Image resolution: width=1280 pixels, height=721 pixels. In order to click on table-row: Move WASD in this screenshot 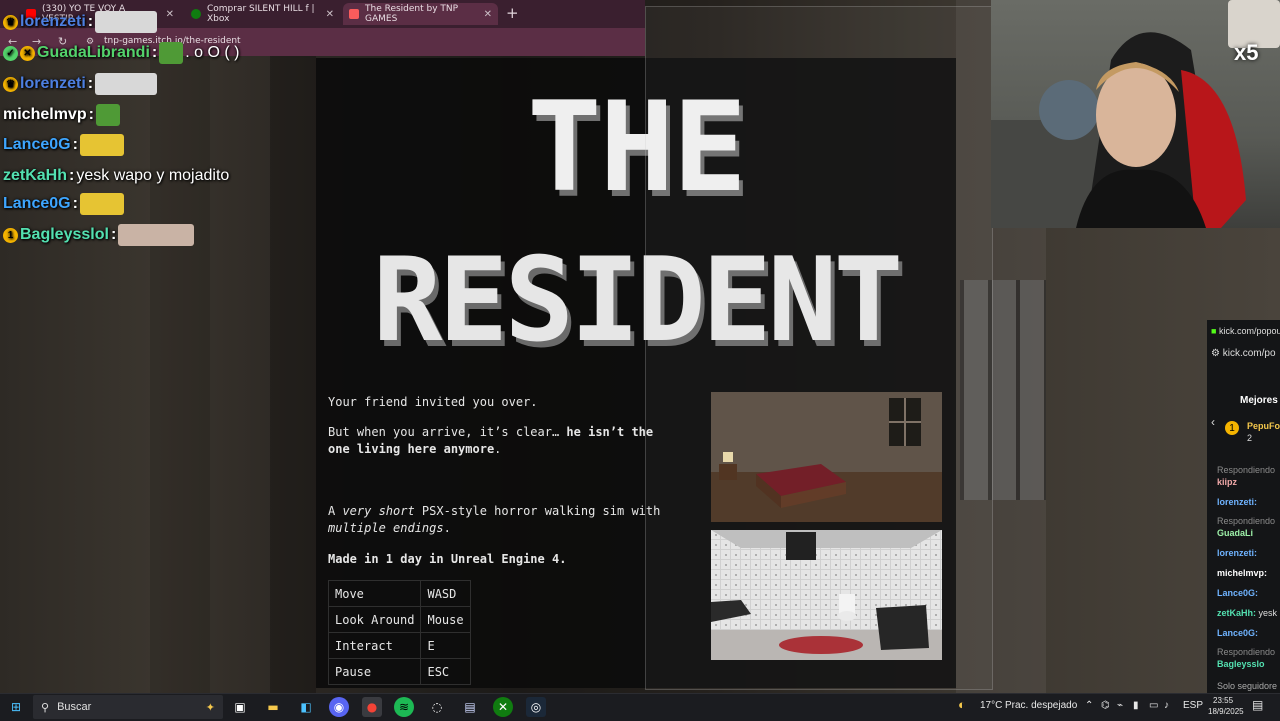, I will do `click(399, 593)`.